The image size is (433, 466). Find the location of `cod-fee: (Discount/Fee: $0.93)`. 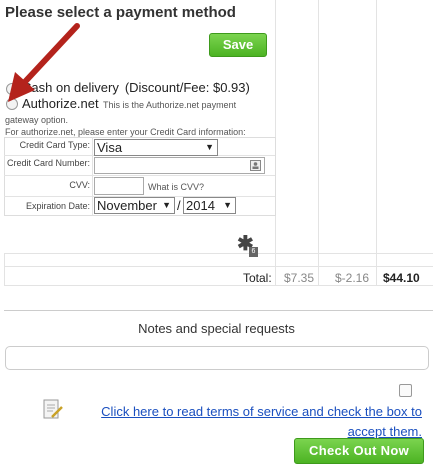

cod-fee: (Discount/Fee: $0.93) is located at coordinates (187, 87).